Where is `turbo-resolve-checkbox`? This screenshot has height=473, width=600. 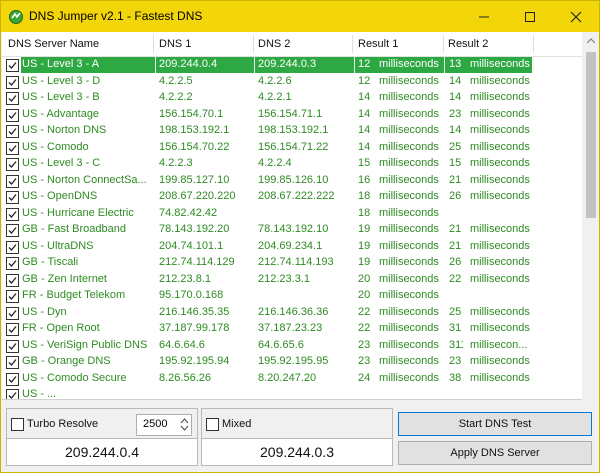 turbo-resolve-checkbox is located at coordinates (17, 424).